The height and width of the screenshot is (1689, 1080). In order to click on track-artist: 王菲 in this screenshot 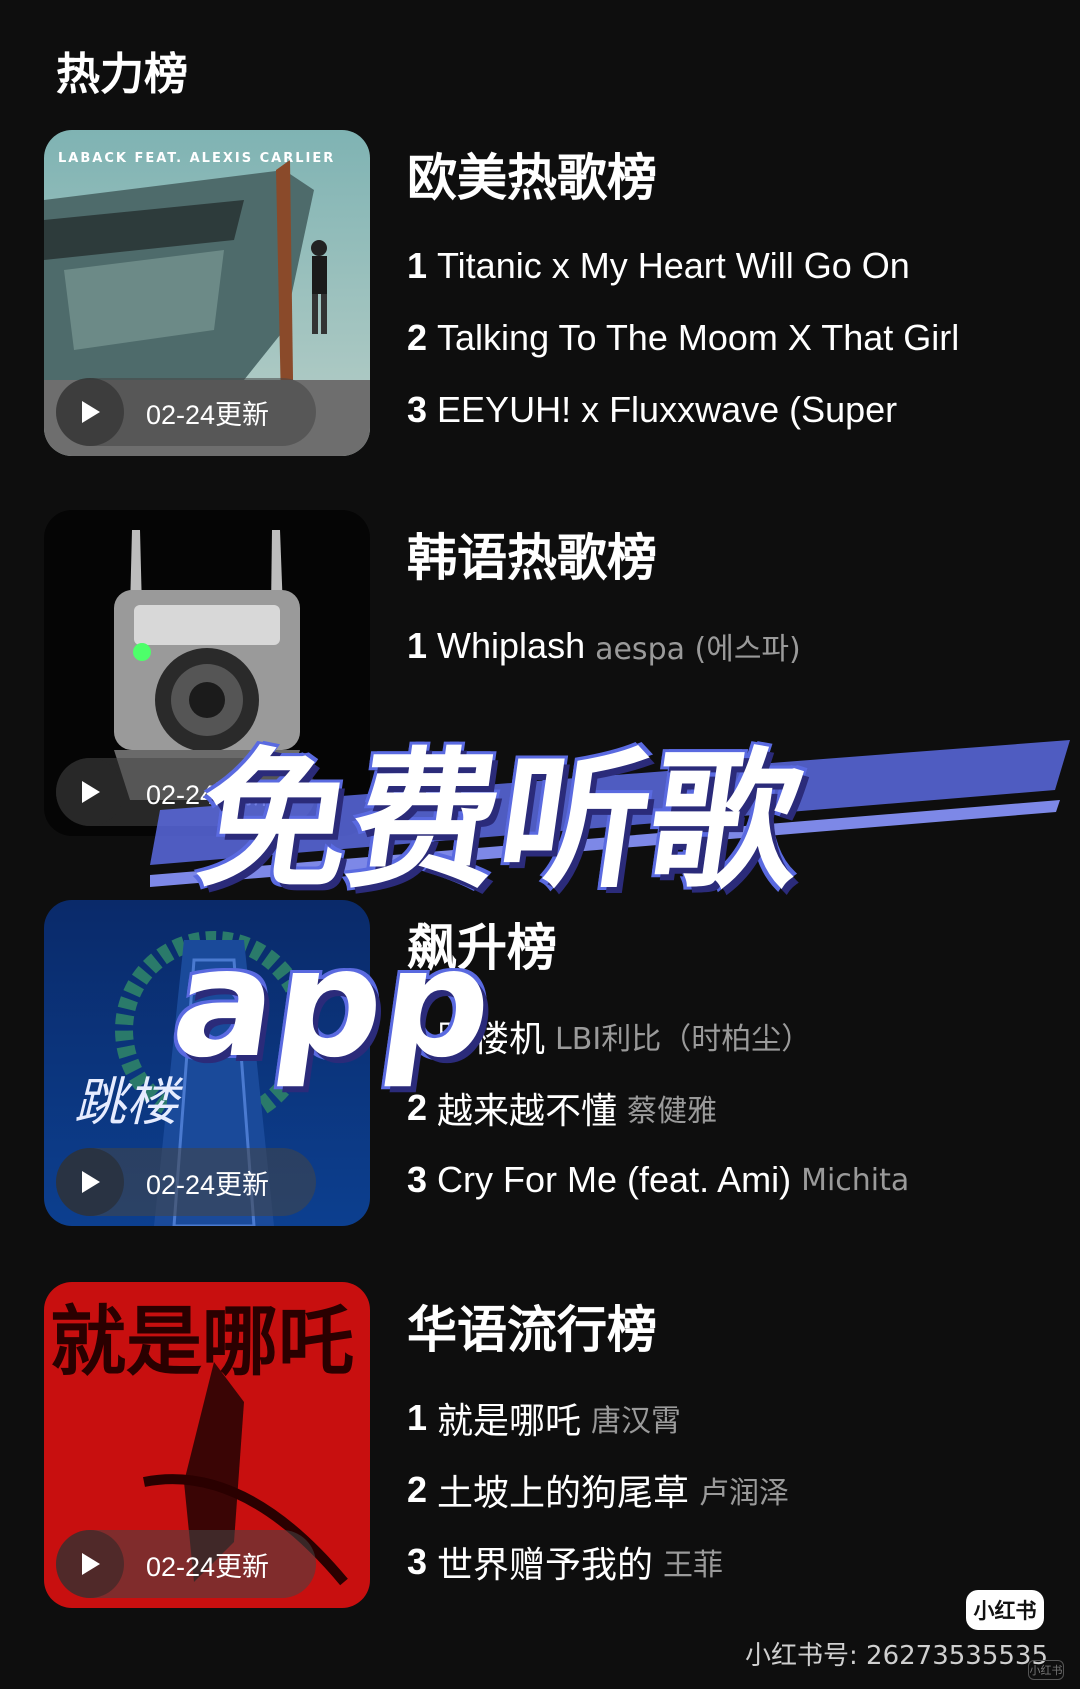, I will do `click(693, 1565)`.